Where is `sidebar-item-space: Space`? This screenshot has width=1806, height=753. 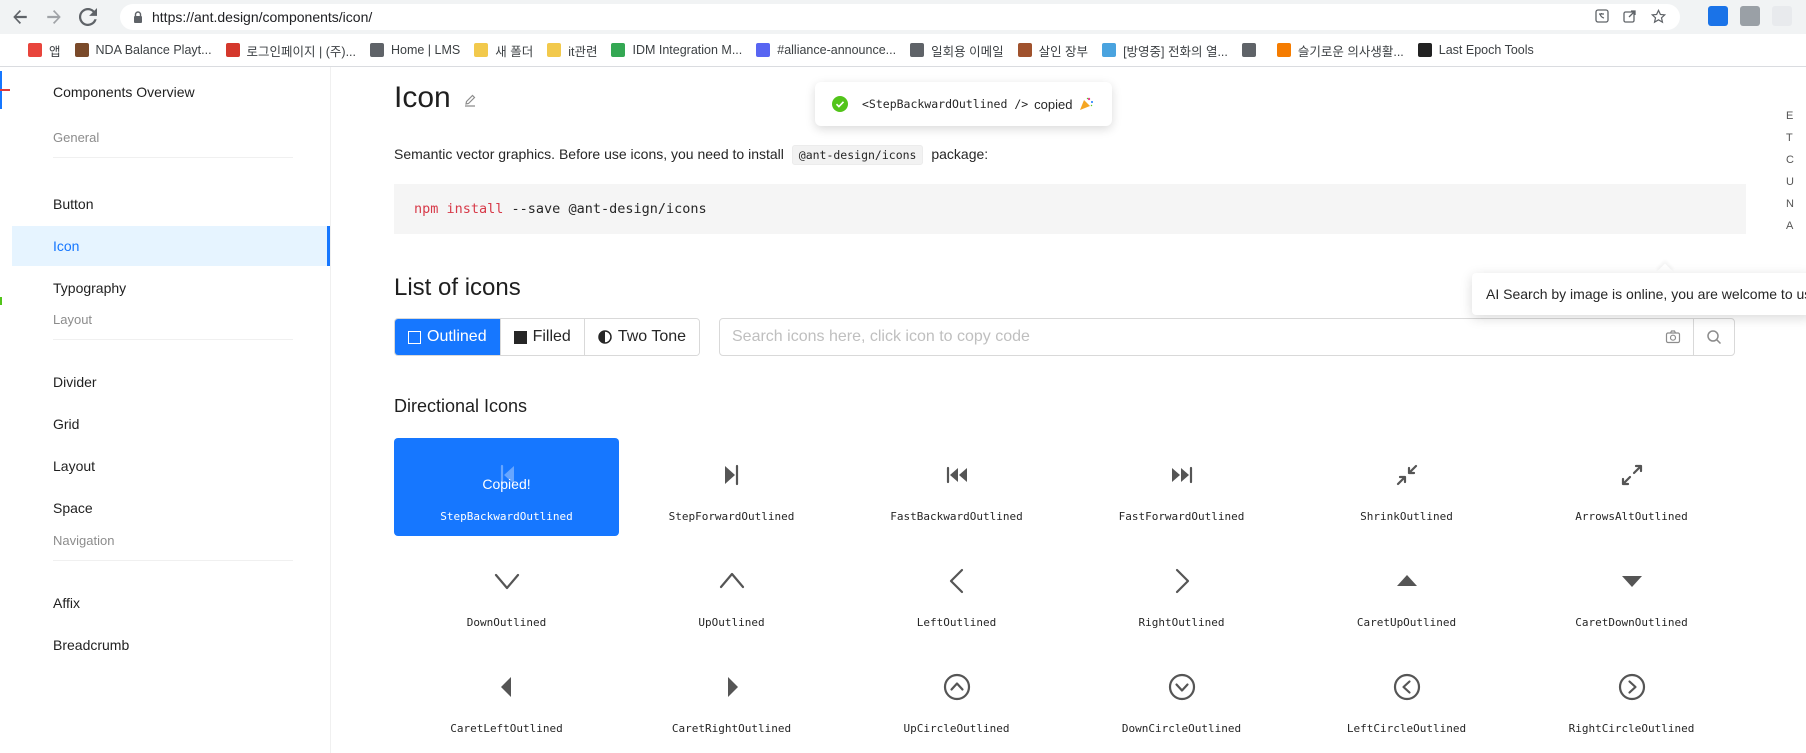 sidebar-item-space: Space is located at coordinates (171, 508).